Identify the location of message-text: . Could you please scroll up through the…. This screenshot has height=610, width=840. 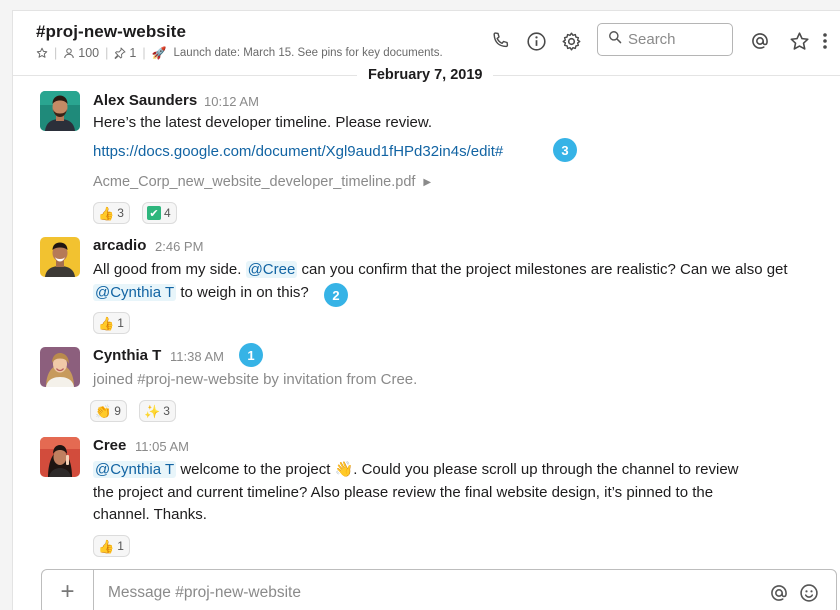
(546, 469).